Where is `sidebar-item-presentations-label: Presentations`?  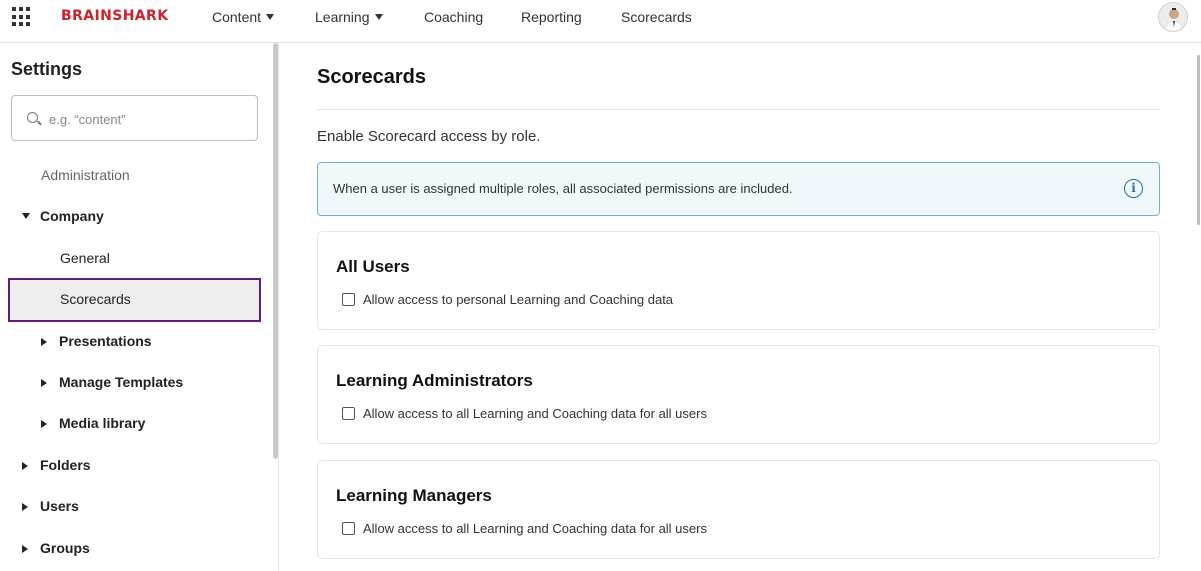
sidebar-item-presentations-label: Presentations is located at coordinates (105, 341).